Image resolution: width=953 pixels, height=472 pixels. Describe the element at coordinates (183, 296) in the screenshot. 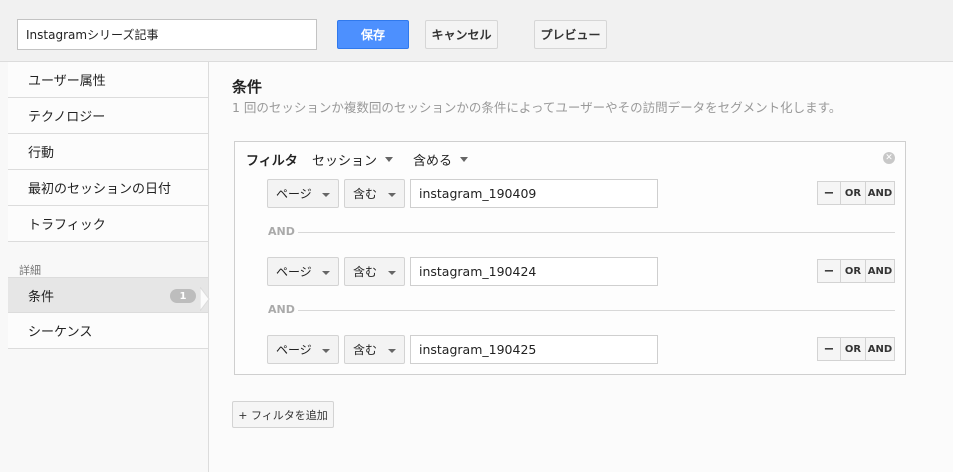

I see `count-badge: 1` at that location.